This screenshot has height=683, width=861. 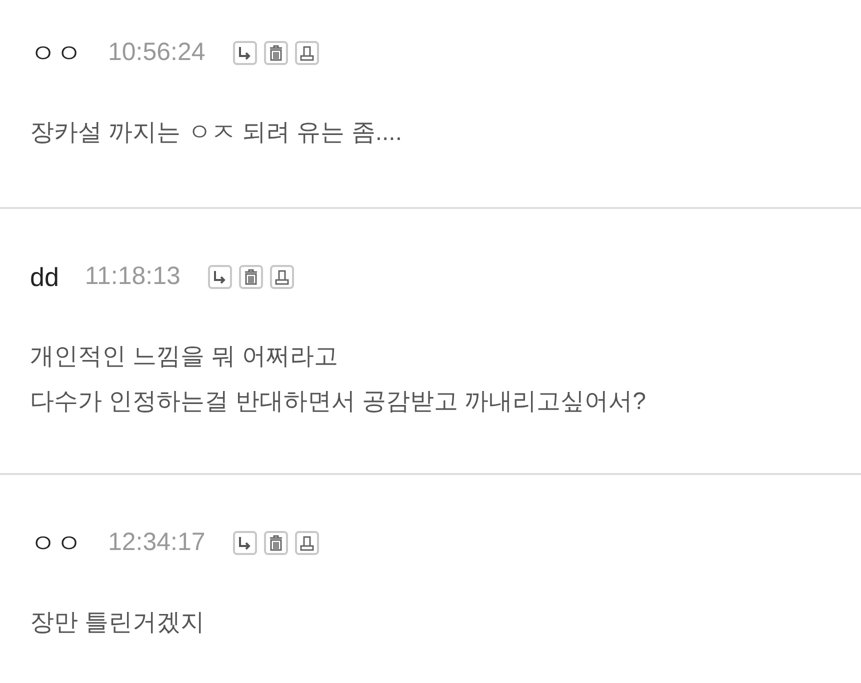 I want to click on comment-time: 10:56:24, so click(x=157, y=52).